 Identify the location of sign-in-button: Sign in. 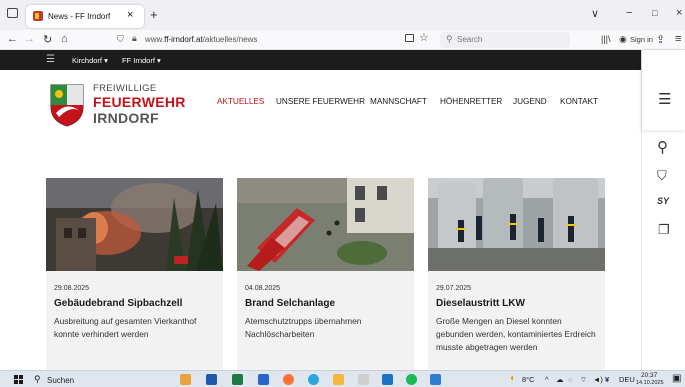
(641, 39).